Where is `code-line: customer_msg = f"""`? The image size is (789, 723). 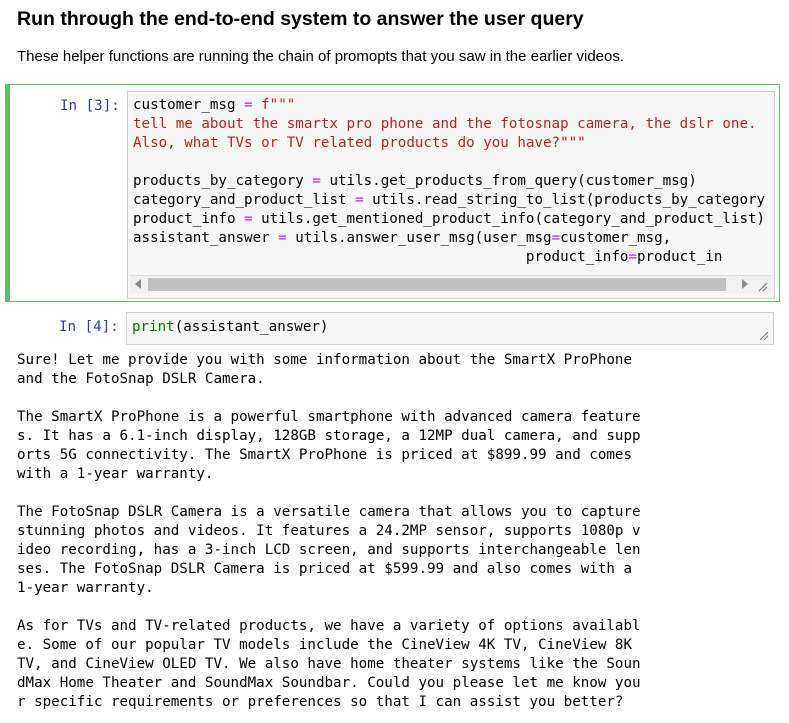 code-line: customer_msg = f""" is located at coordinates (214, 105).